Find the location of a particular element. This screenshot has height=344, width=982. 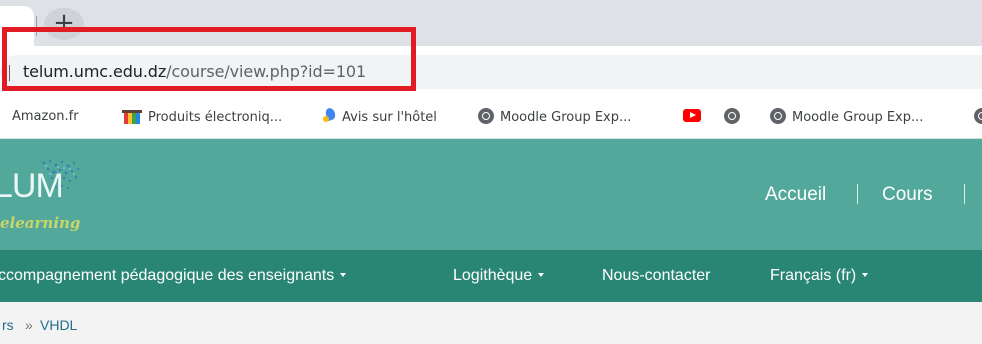

bookmark-amazon: Amazon.fr is located at coordinates (45, 117).